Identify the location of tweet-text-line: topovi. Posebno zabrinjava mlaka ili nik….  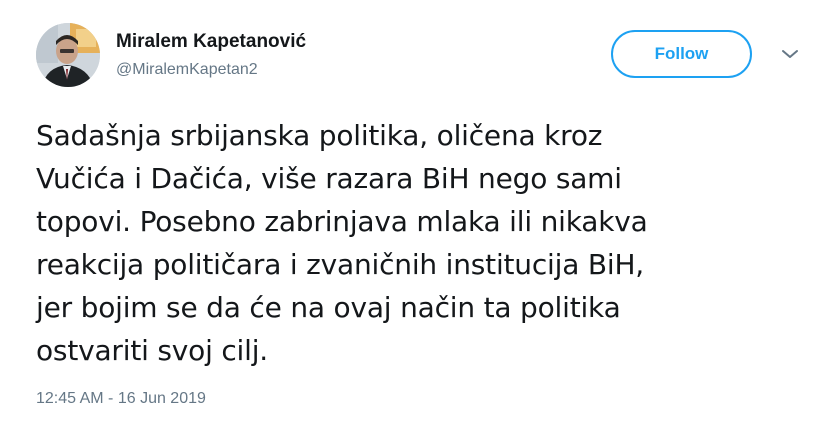
(342, 221).